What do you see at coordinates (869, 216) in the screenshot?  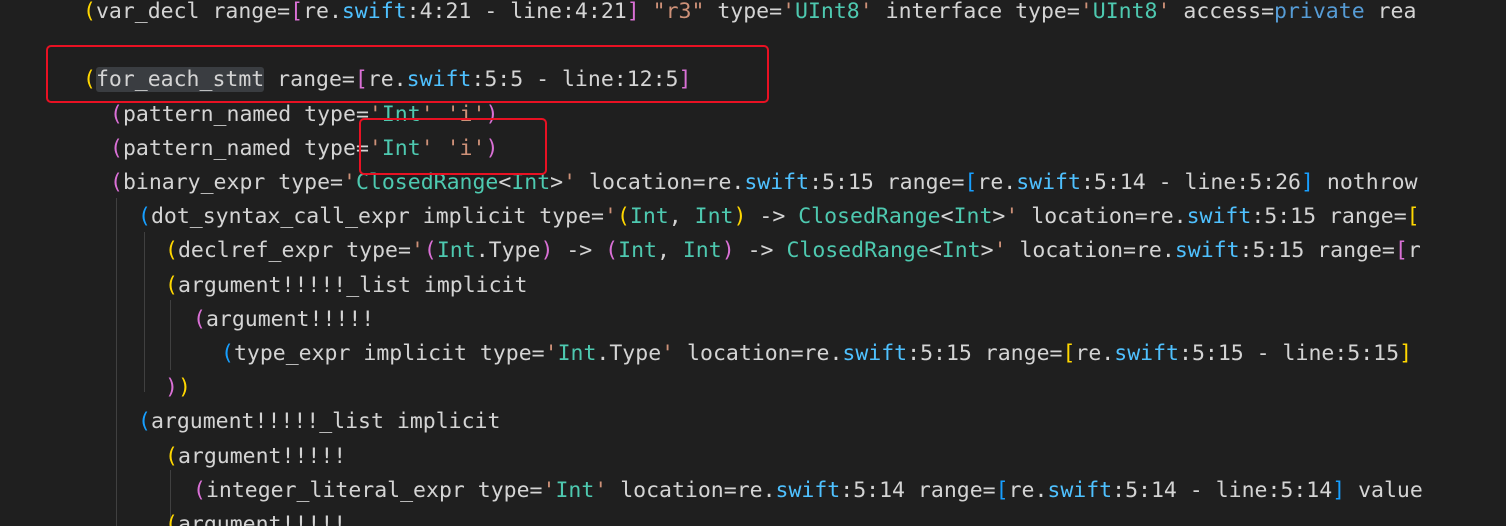 I see `code-token: ClosedRange` at bounding box center [869, 216].